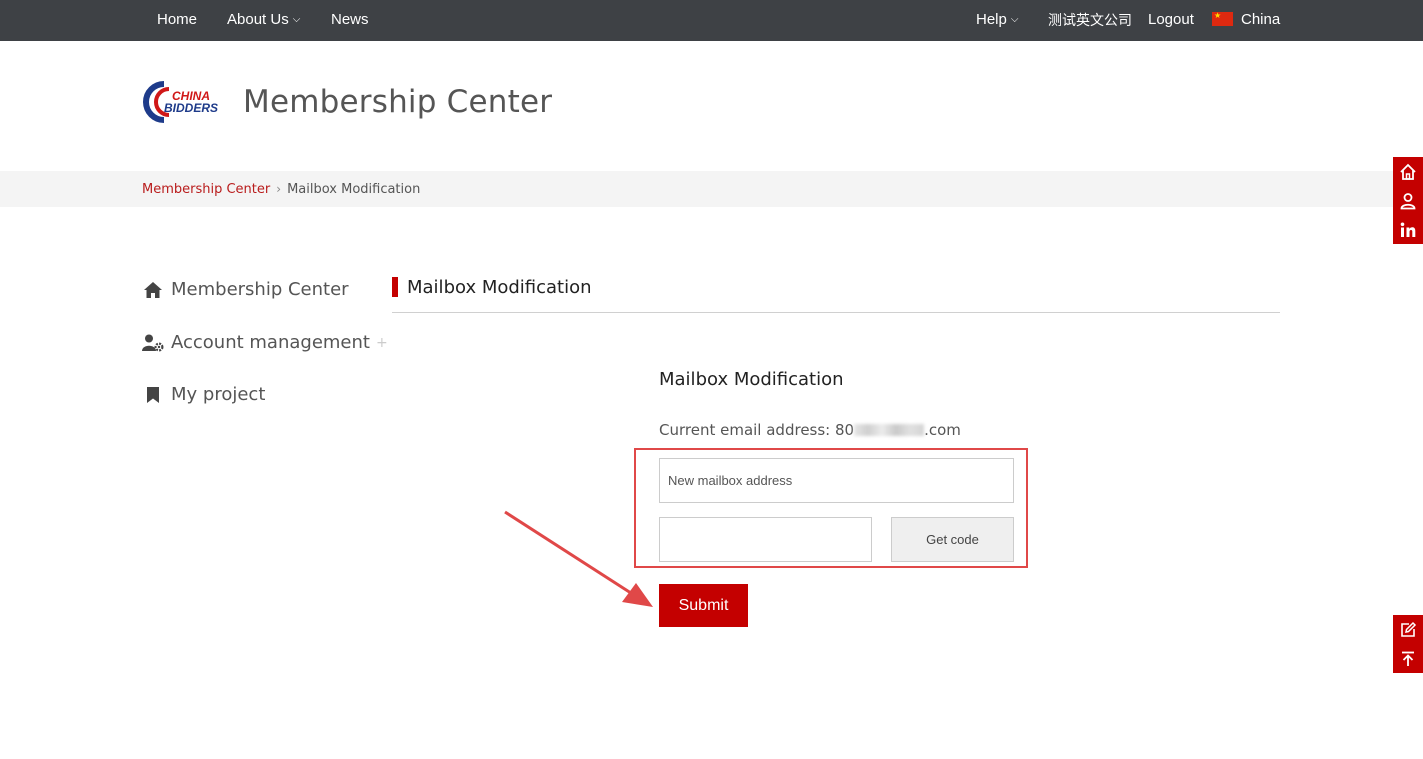 The image size is (1423, 759). Describe the element at coordinates (942, 430) in the screenshot. I see `current-email-suffix: .com` at that location.